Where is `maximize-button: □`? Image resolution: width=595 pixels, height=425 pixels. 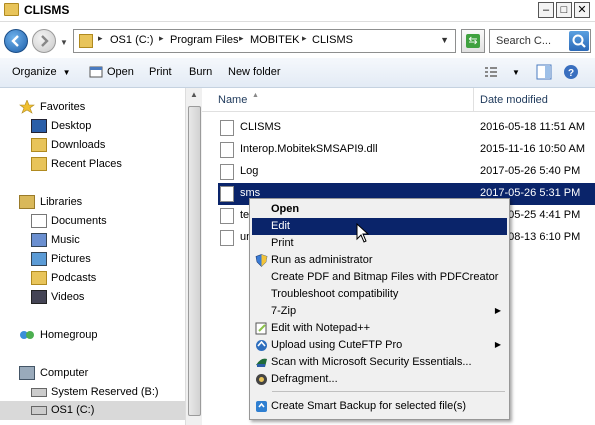
maximize-button: □ is located at coordinates (564, 10).